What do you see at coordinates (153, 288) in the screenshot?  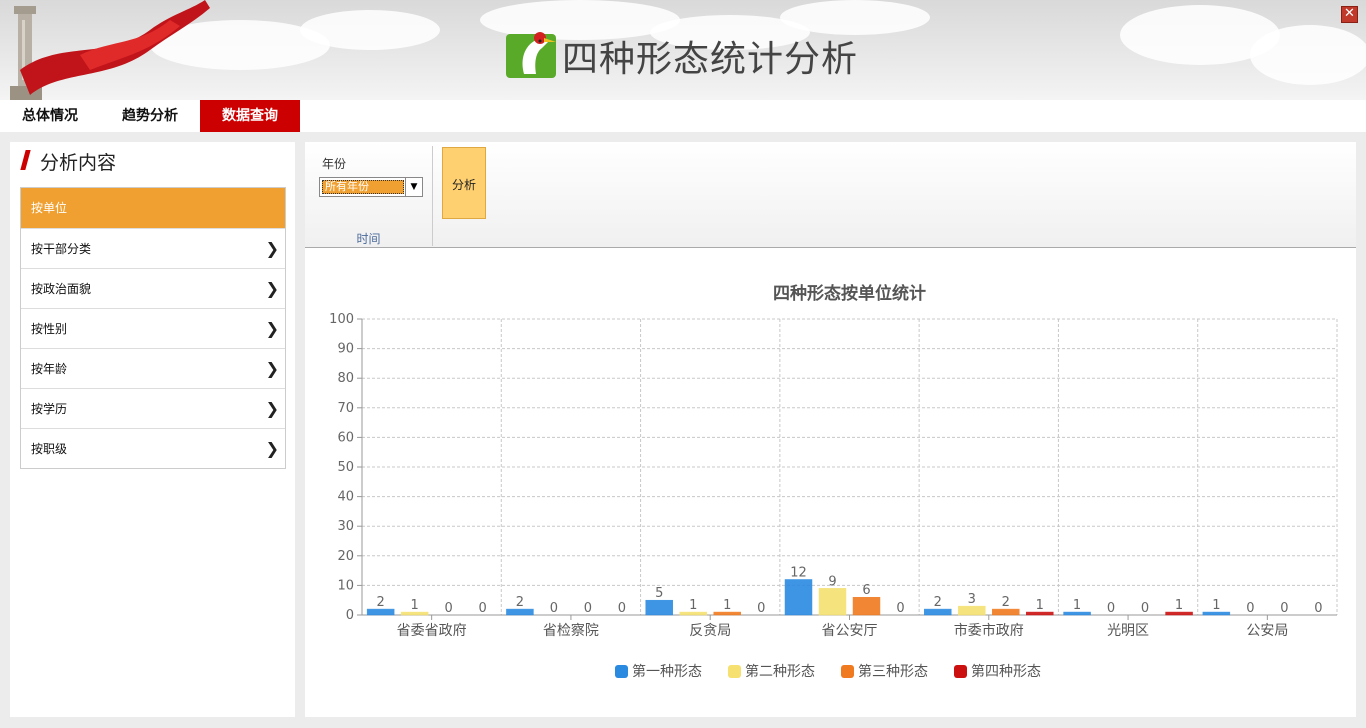 I see `menu-item-by-political-status: 按政治面貌 ❯` at bounding box center [153, 288].